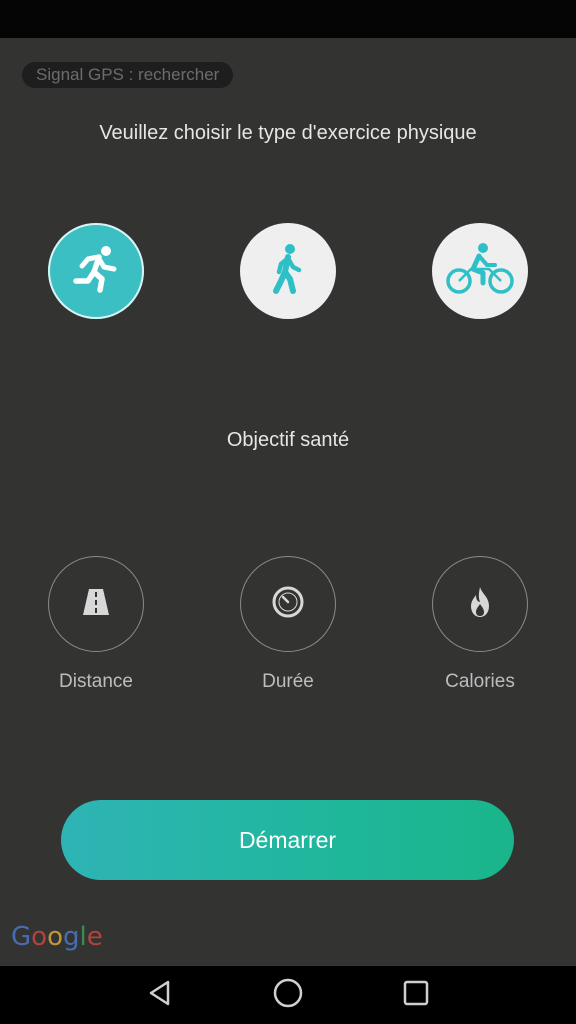 The height and width of the screenshot is (1024, 576). I want to click on status-bar, so click(288, 19).